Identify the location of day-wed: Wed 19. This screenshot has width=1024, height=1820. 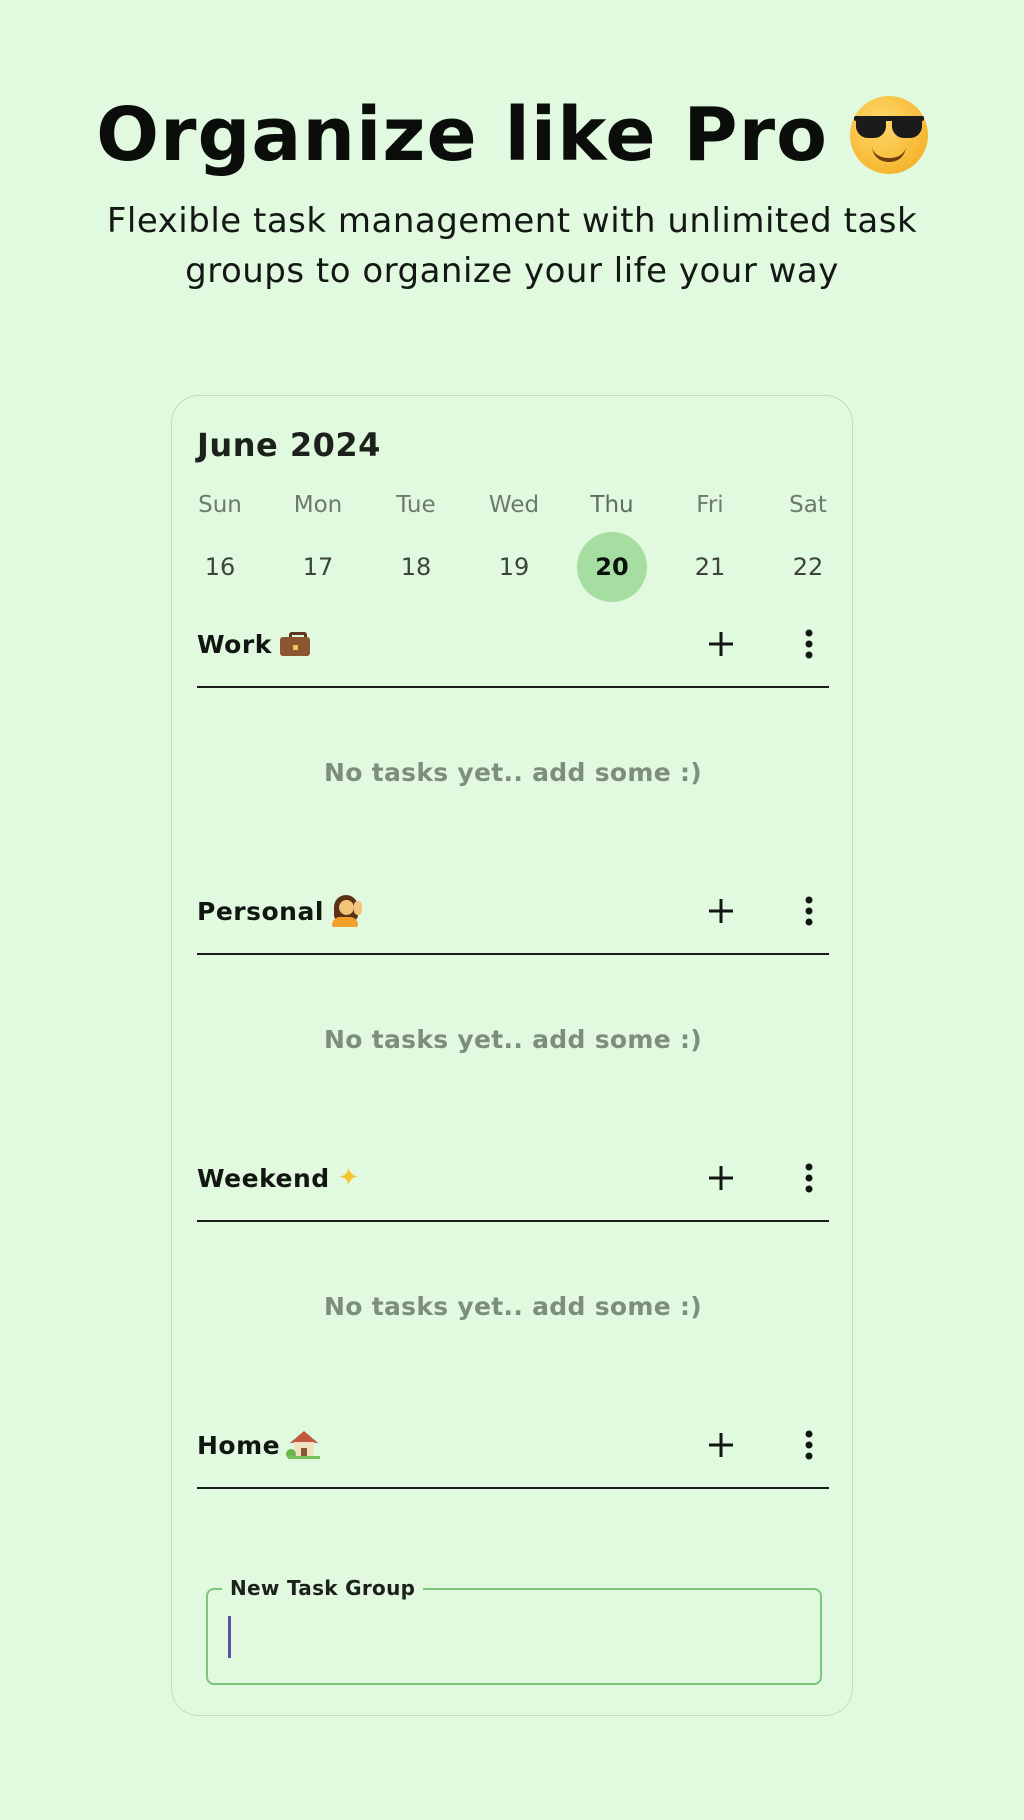
(514, 545).